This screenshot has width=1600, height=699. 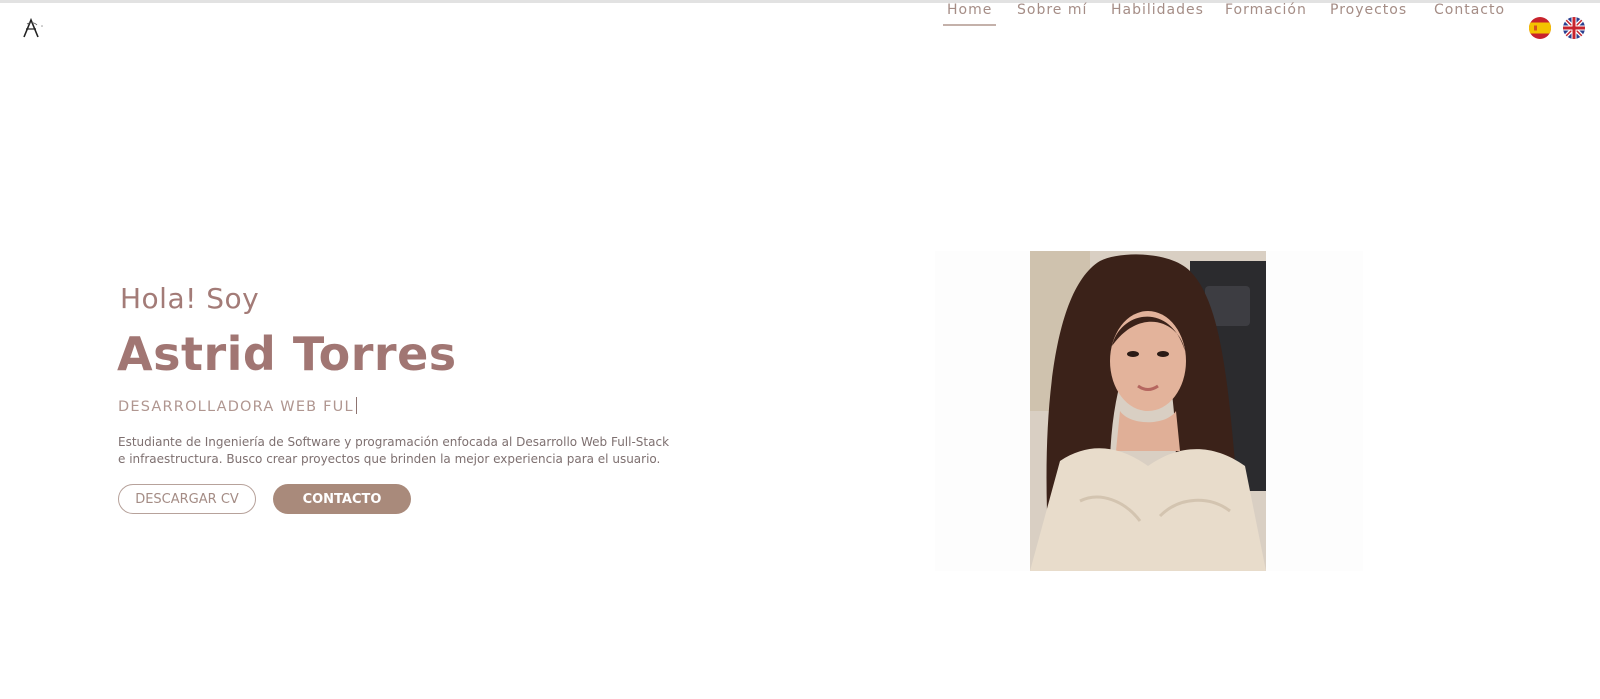 I want to click on nav-item-sobre-mi: Sobre mí, so click(x=1052, y=10).